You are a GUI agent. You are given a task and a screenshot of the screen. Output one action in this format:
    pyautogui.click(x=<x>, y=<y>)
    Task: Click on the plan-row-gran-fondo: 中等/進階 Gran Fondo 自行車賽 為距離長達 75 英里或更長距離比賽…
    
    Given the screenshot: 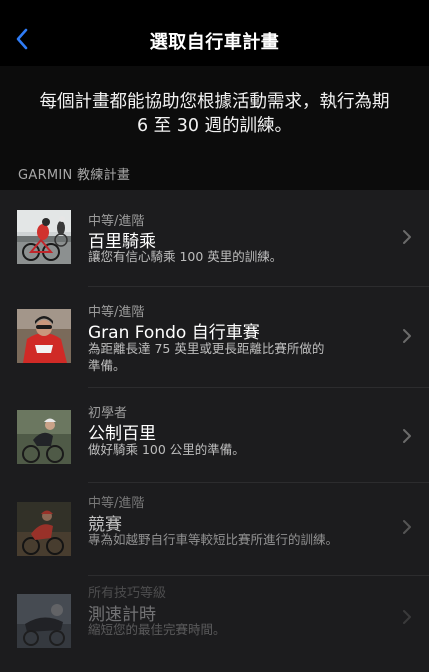 What is the action you would take?
    pyautogui.click(x=214, y=335)
    